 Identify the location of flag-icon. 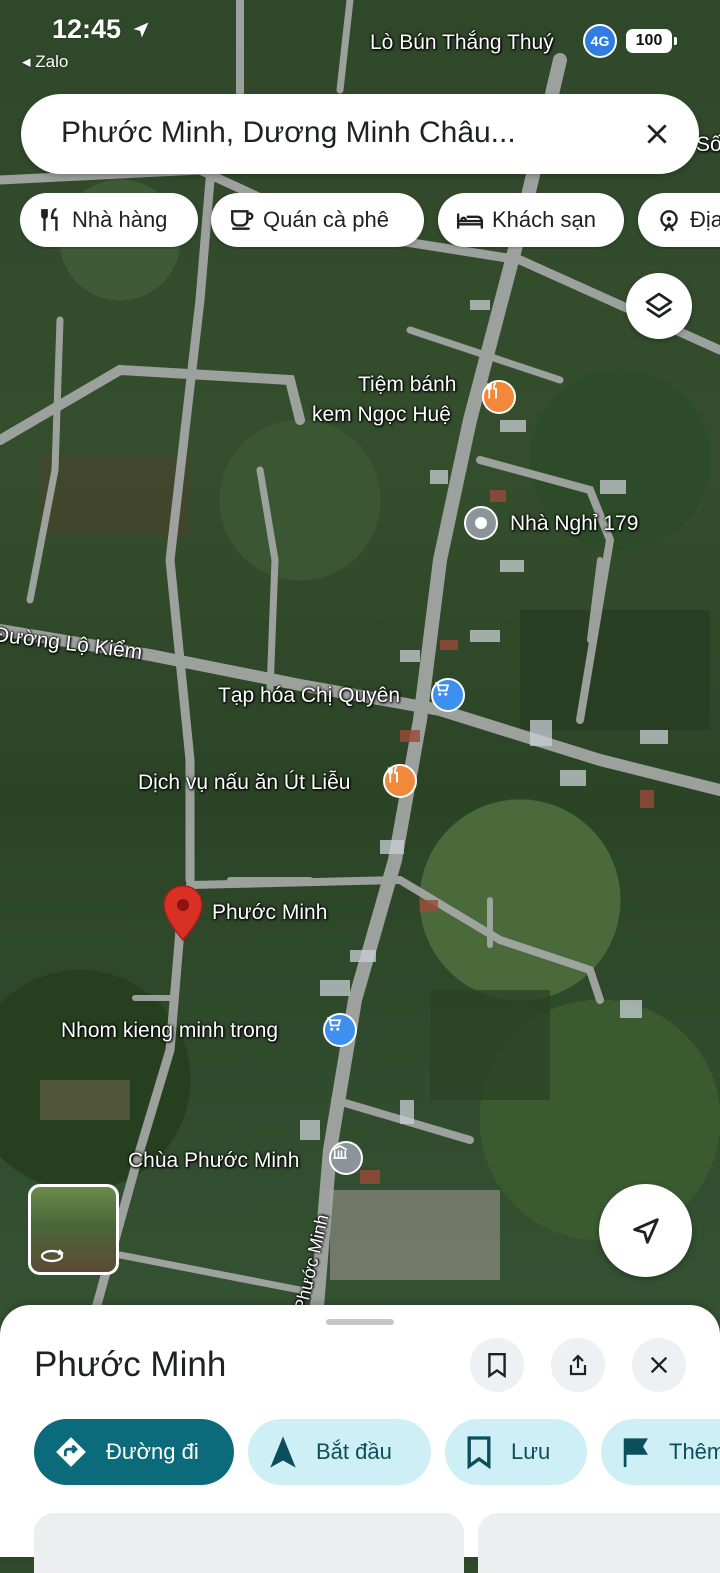
(635, 1452).